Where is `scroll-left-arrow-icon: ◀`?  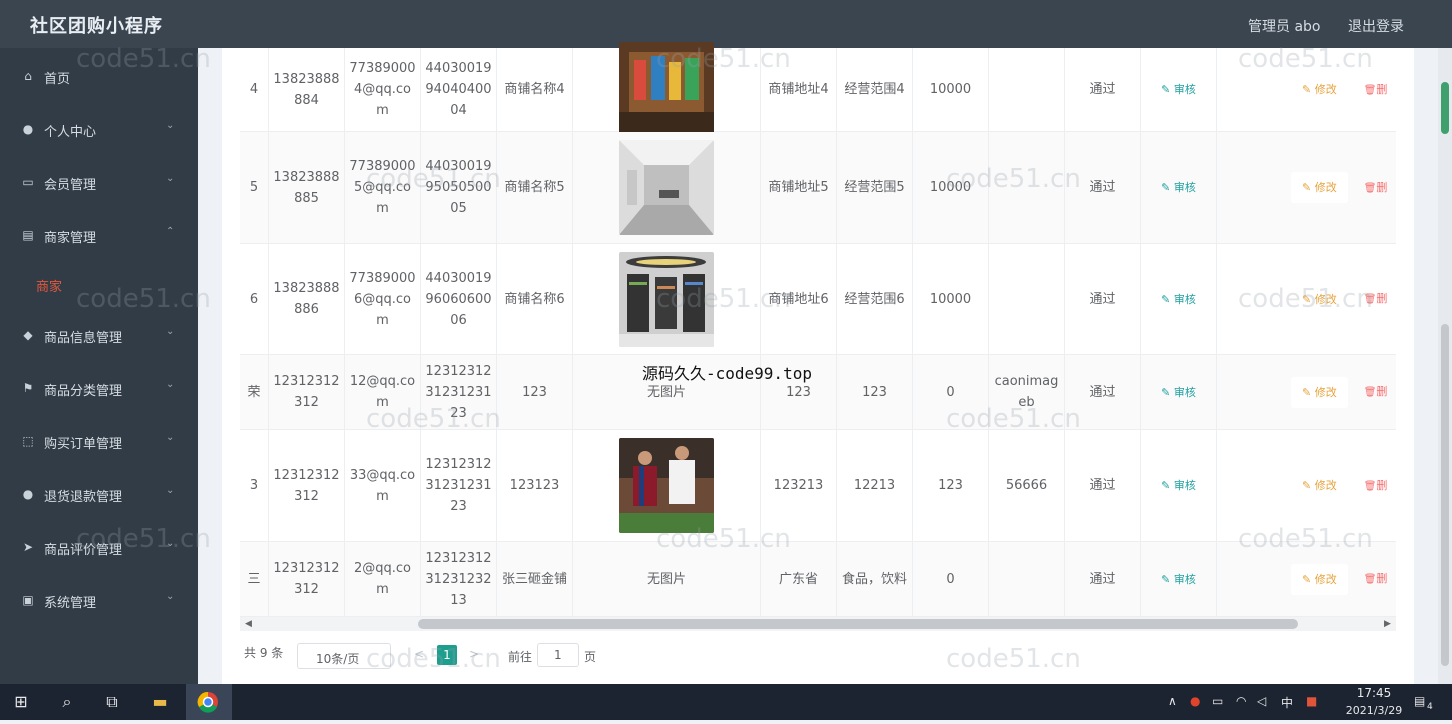
scroll-left-arrow-icon: ◀ is located at coordinates (248, 624).